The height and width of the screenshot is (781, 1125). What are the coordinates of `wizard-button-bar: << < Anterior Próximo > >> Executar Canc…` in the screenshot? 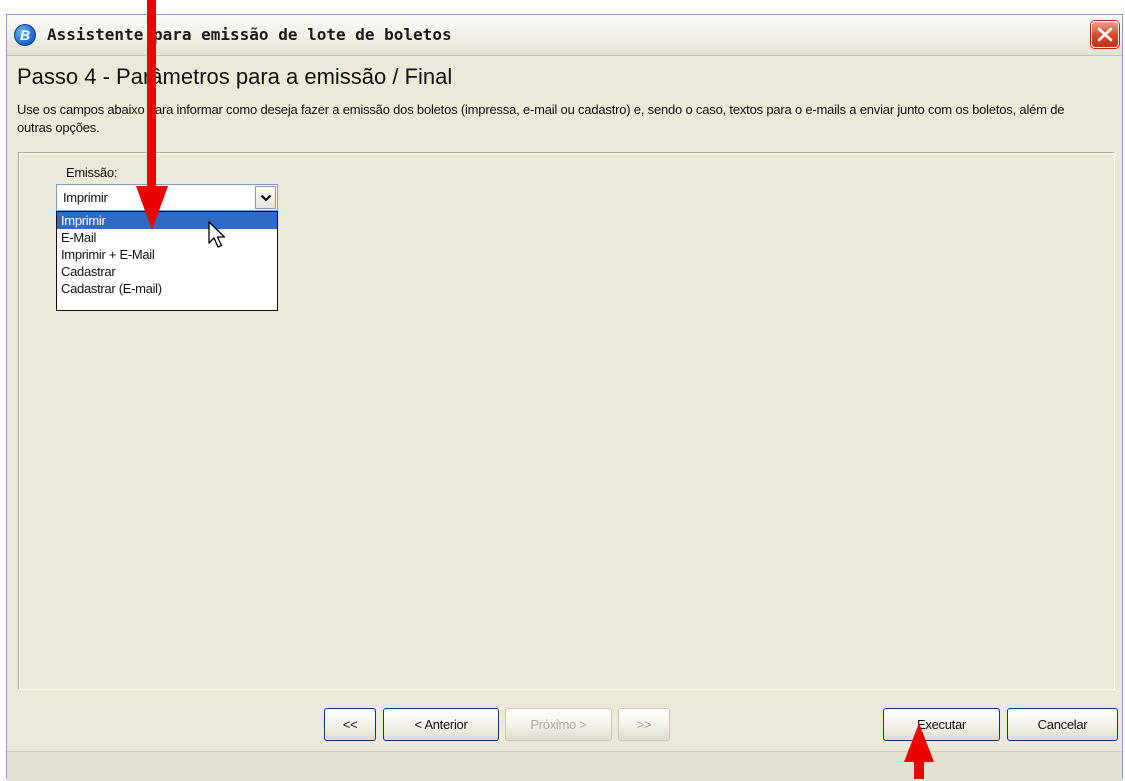 It's located at (564, 721).